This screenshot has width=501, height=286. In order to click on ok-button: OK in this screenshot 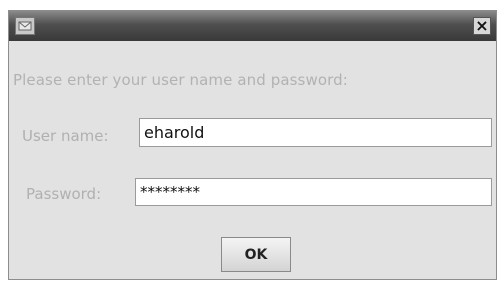, I will do `click(256, 254)`.